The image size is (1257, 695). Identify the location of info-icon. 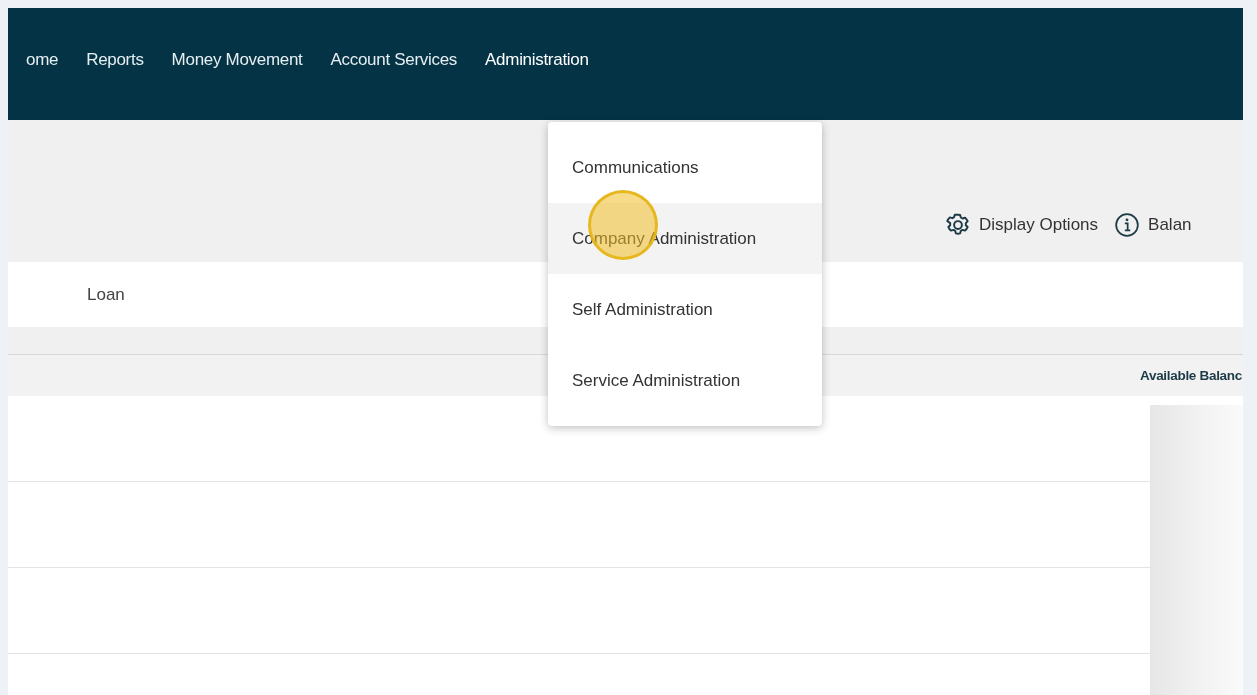
(1127, 225).